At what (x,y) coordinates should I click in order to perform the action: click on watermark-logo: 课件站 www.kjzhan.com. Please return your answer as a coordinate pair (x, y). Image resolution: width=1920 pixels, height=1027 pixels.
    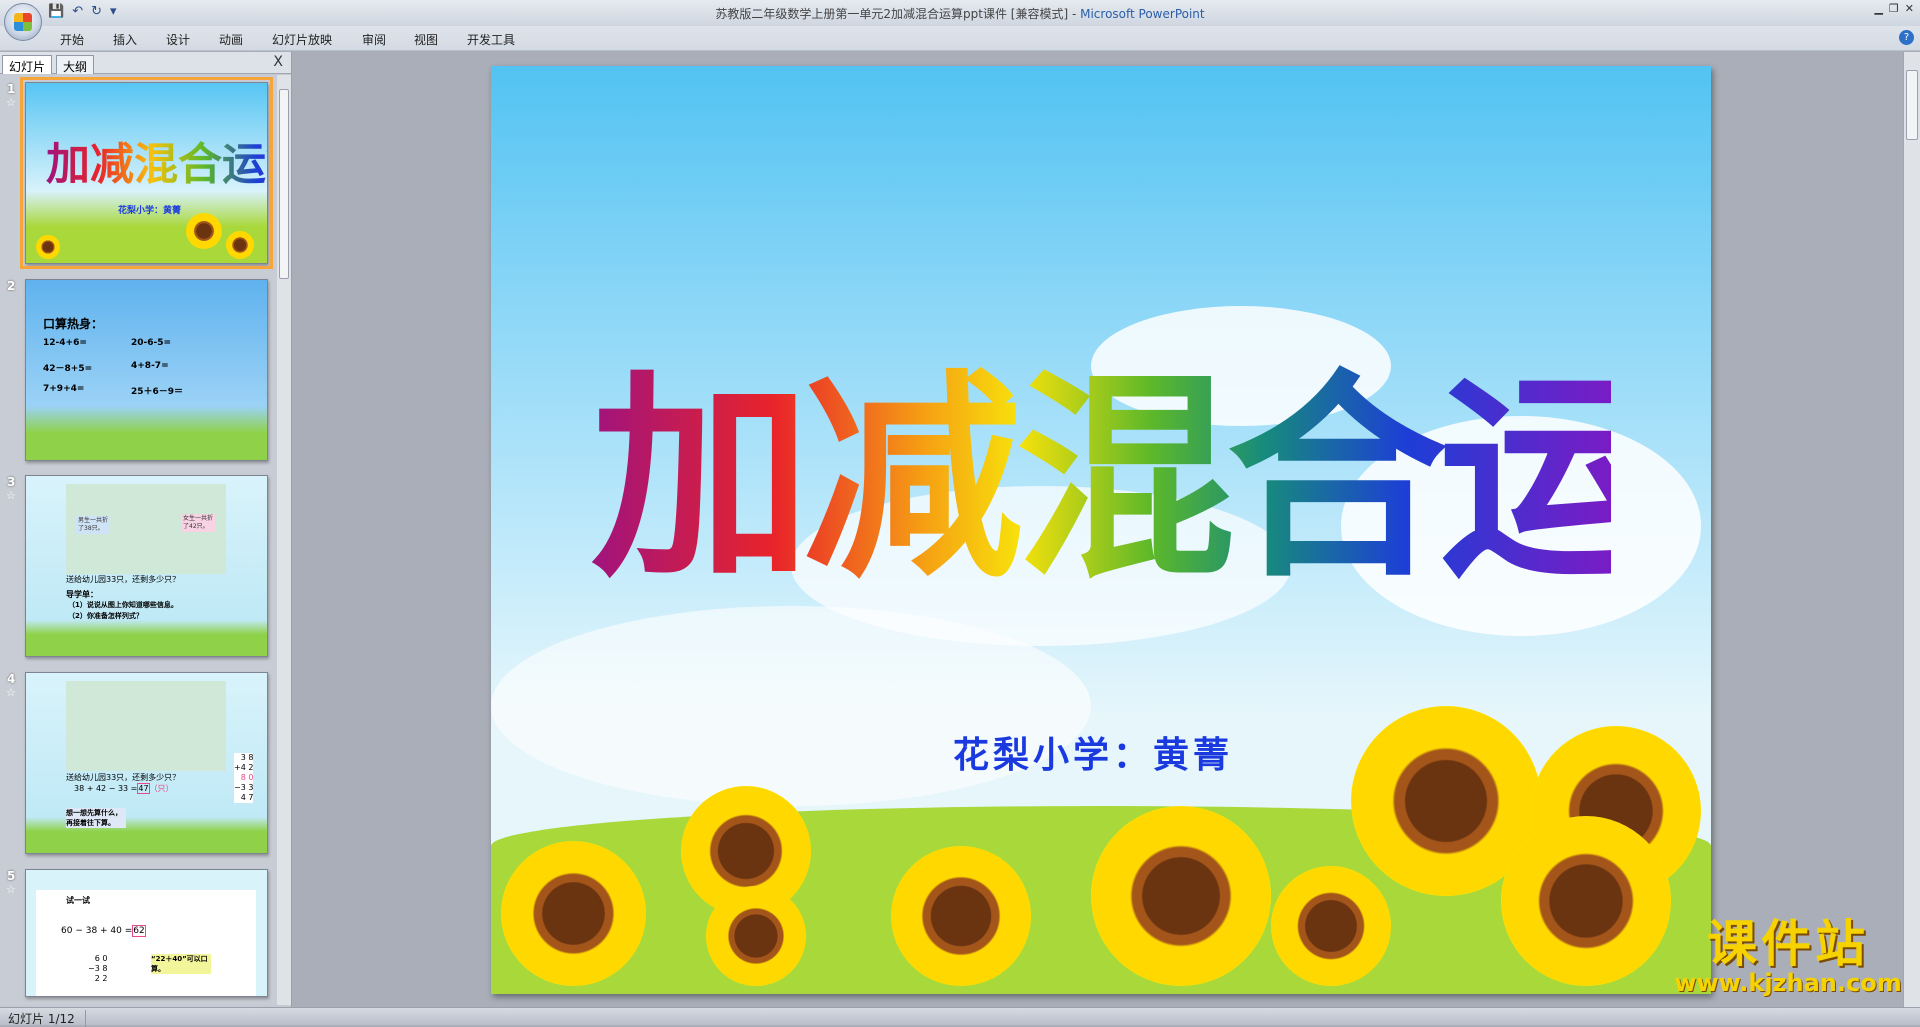
    Looking at the image, I should click on (1788, 957).